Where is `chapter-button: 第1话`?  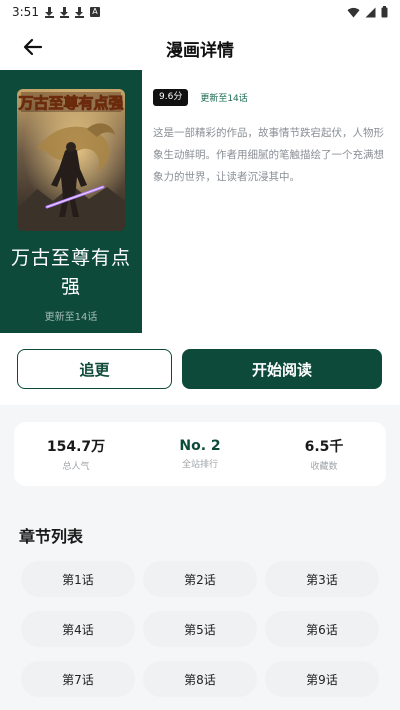 chapter-button: 第1话 is located at coordinates (78, 579).